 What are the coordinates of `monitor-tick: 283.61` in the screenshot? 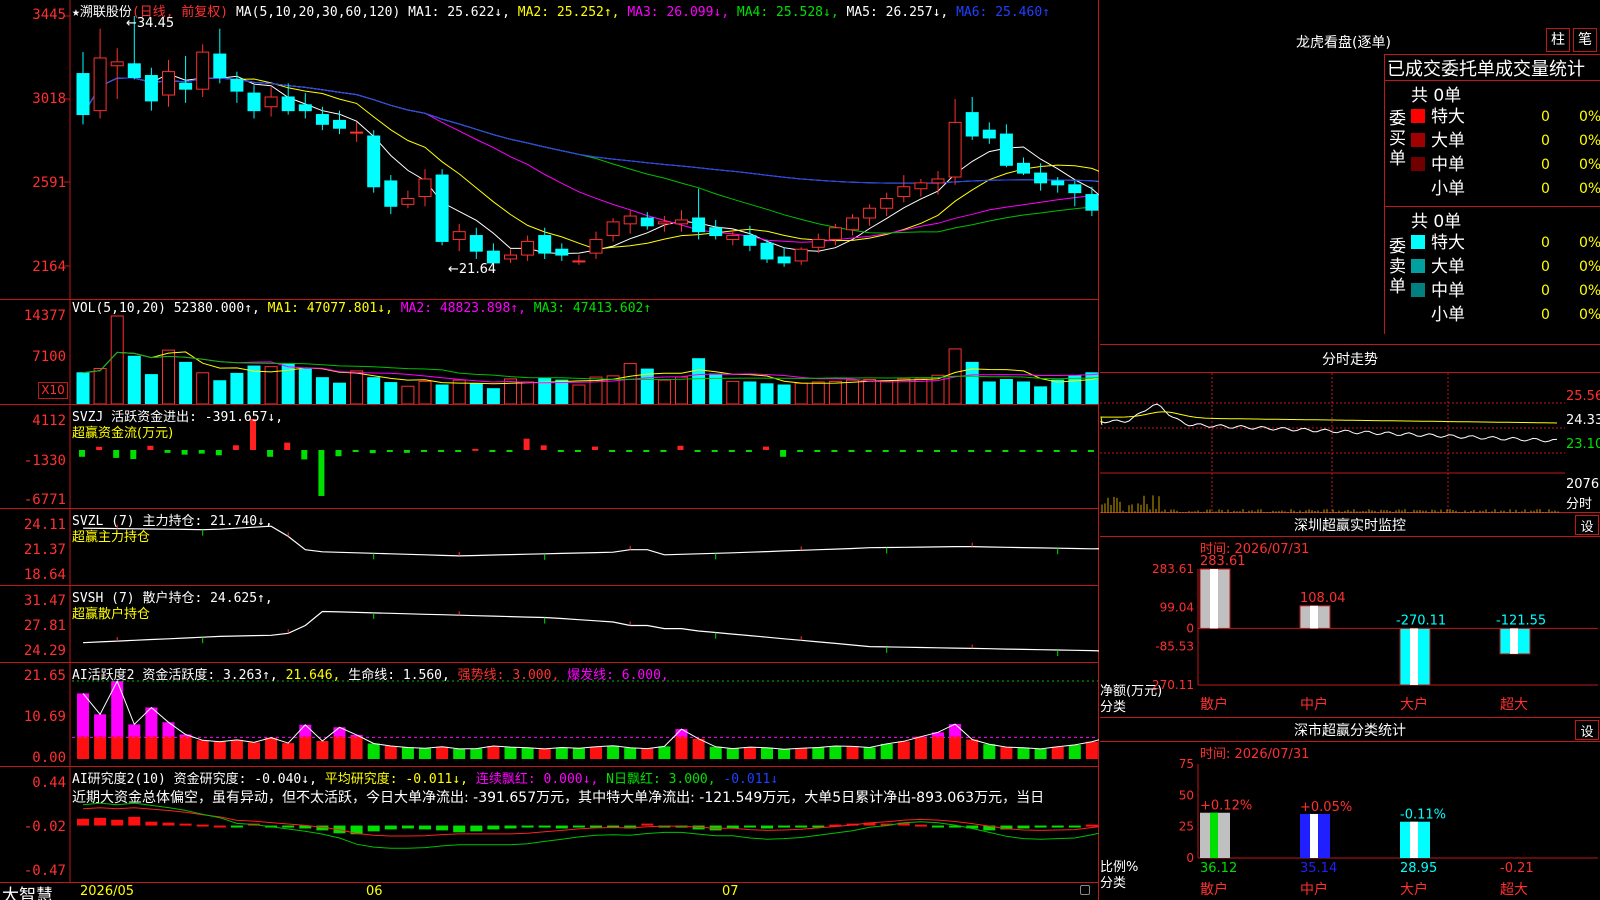 It's located at (1173, 569).